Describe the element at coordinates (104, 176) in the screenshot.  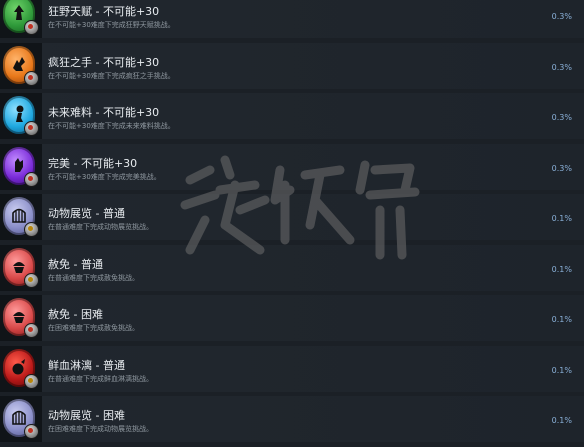
I see `achievement-description: 在不可能+30难度下完成完美挑战。` at that location.